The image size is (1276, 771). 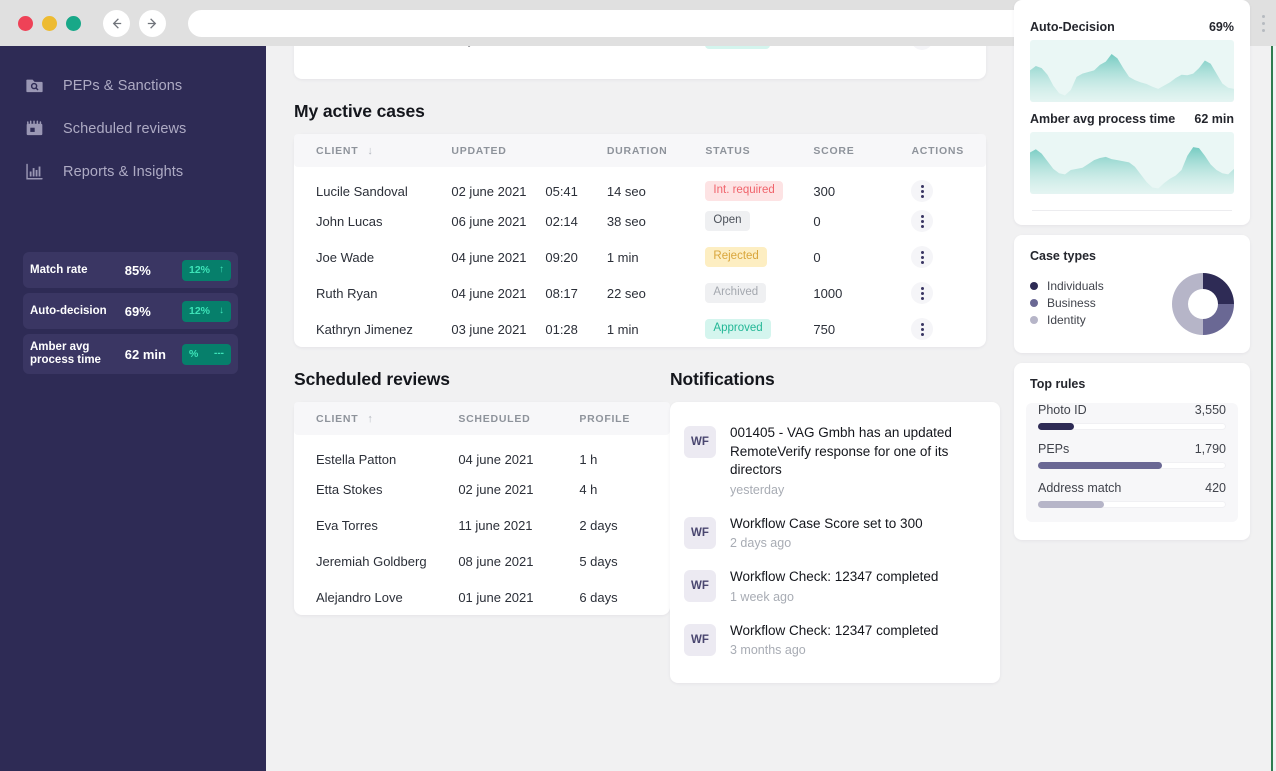 I want to click on table-row: Eva Torres 11 june 2021 2 days, so click(x=482, y=525).